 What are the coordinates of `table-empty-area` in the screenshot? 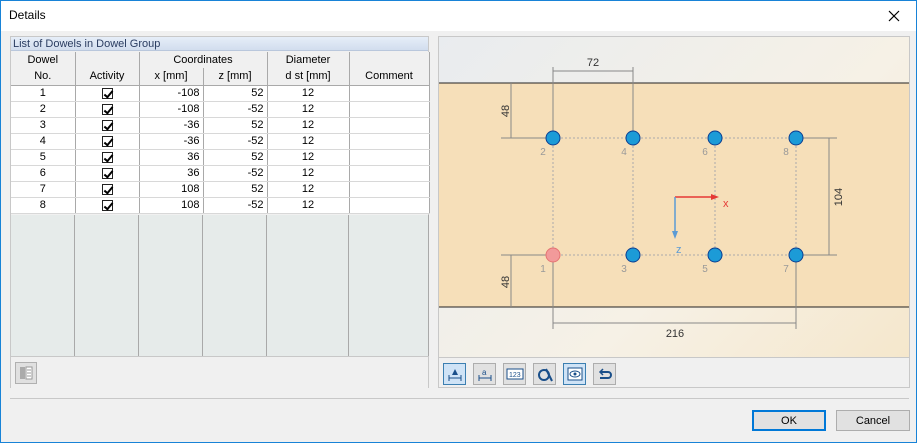 It's located at (220, 285).